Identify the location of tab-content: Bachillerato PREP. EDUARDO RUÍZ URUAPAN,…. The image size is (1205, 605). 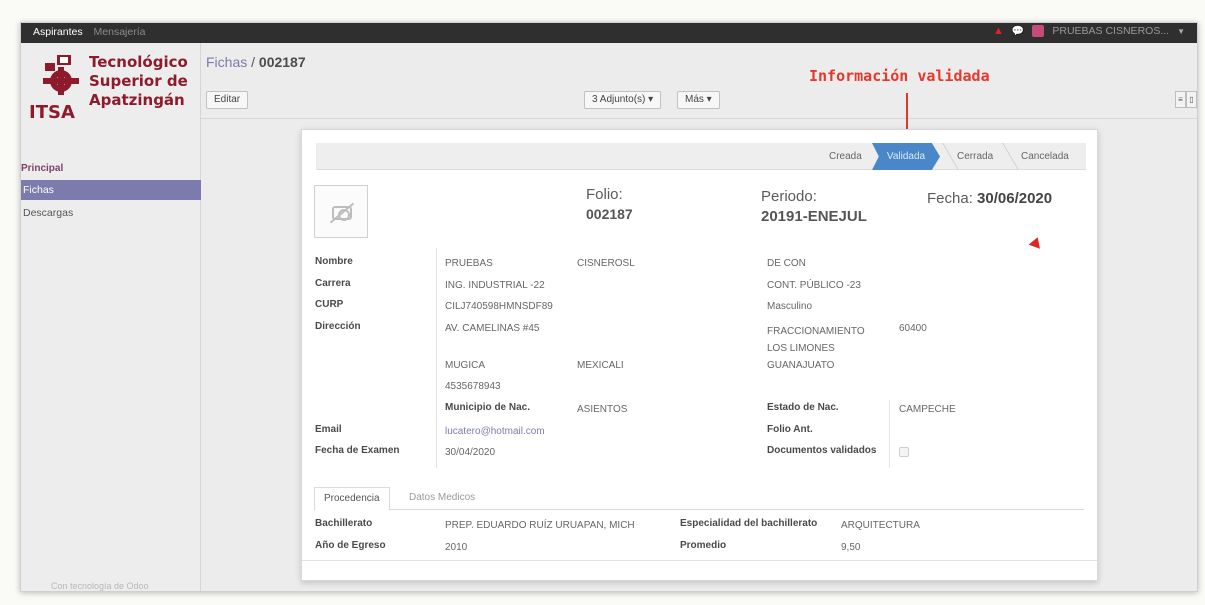
(699, 536).